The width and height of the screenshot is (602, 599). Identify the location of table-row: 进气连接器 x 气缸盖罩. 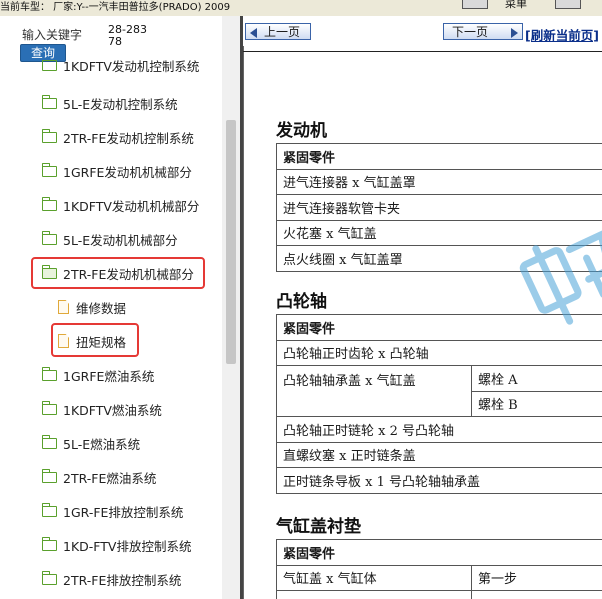
(439, 181).